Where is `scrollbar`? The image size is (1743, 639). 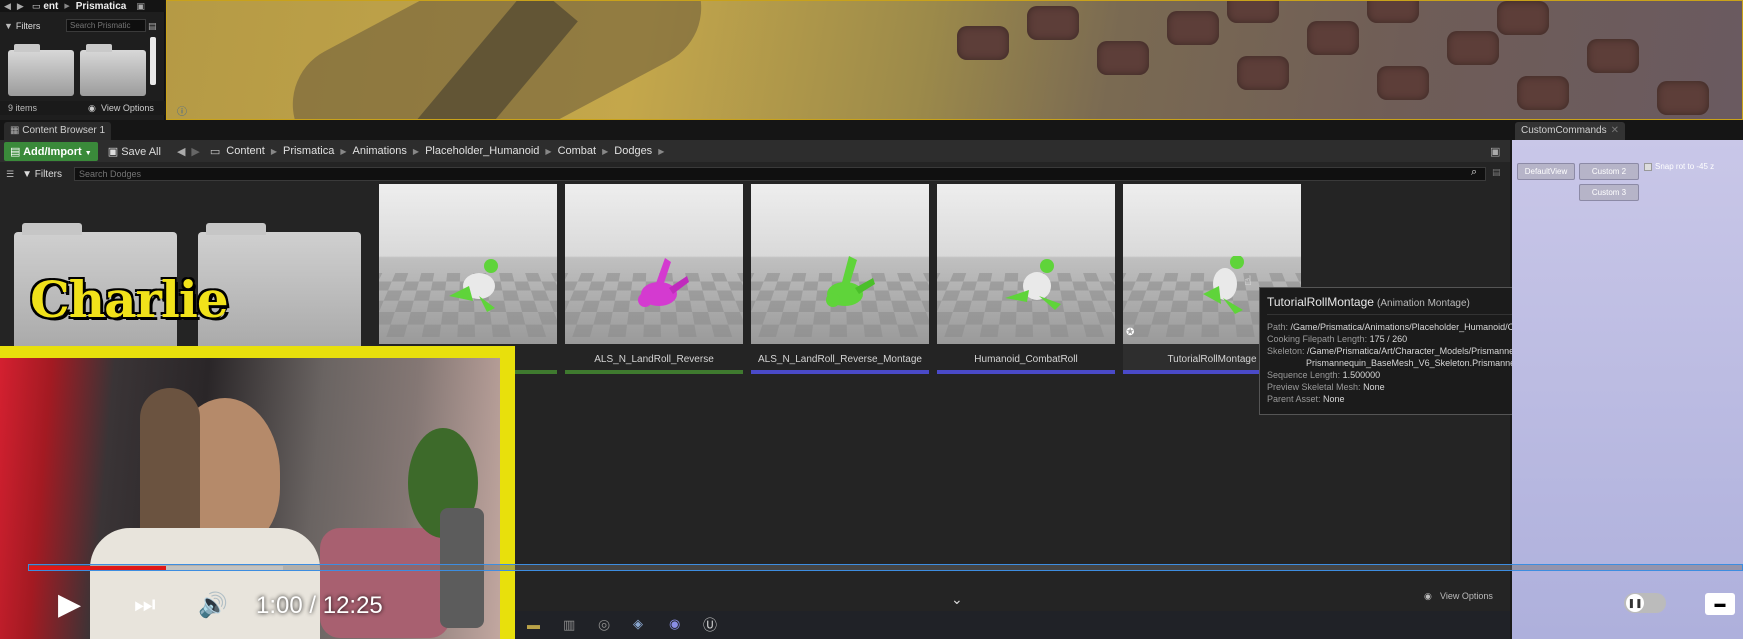
scrollbar is located at coordinates (153, 61).